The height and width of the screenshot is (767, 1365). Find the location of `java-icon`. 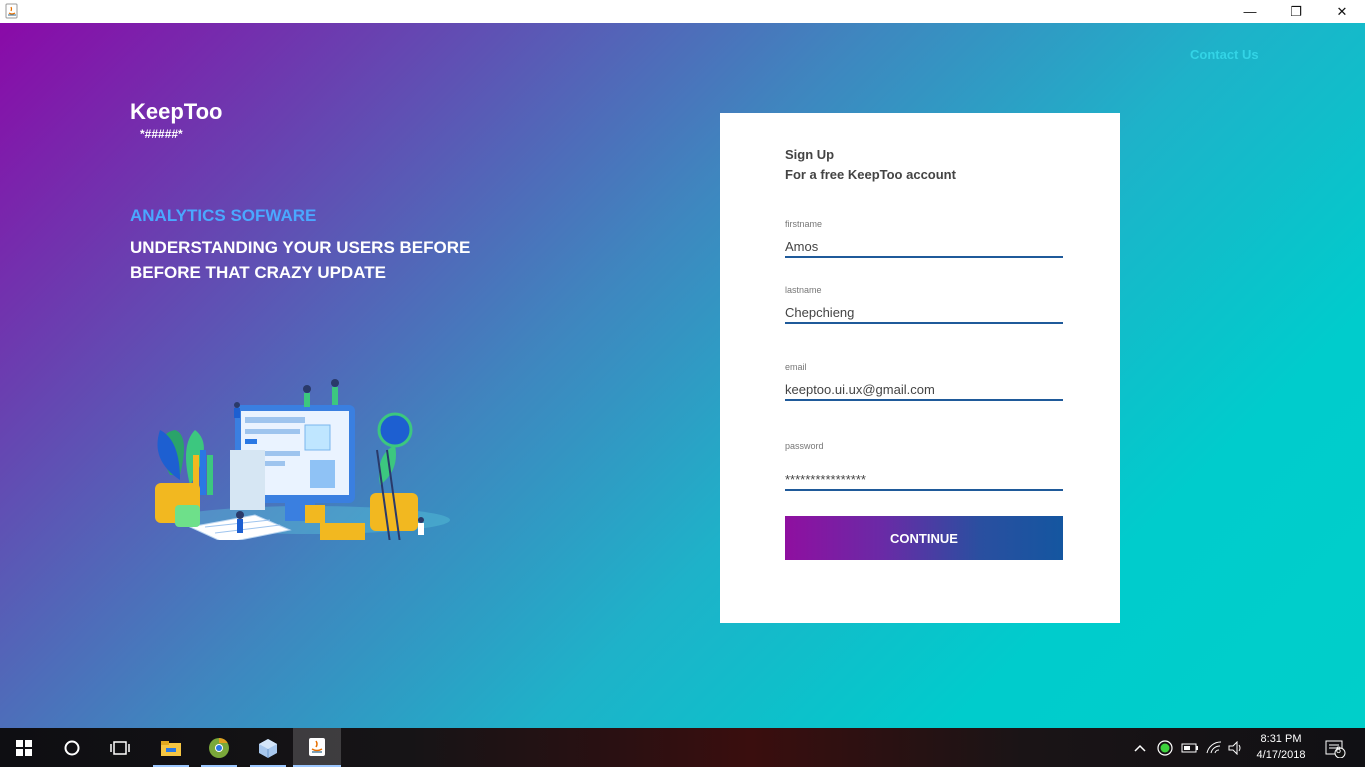

java-icon is located at coordinates (12, 11).